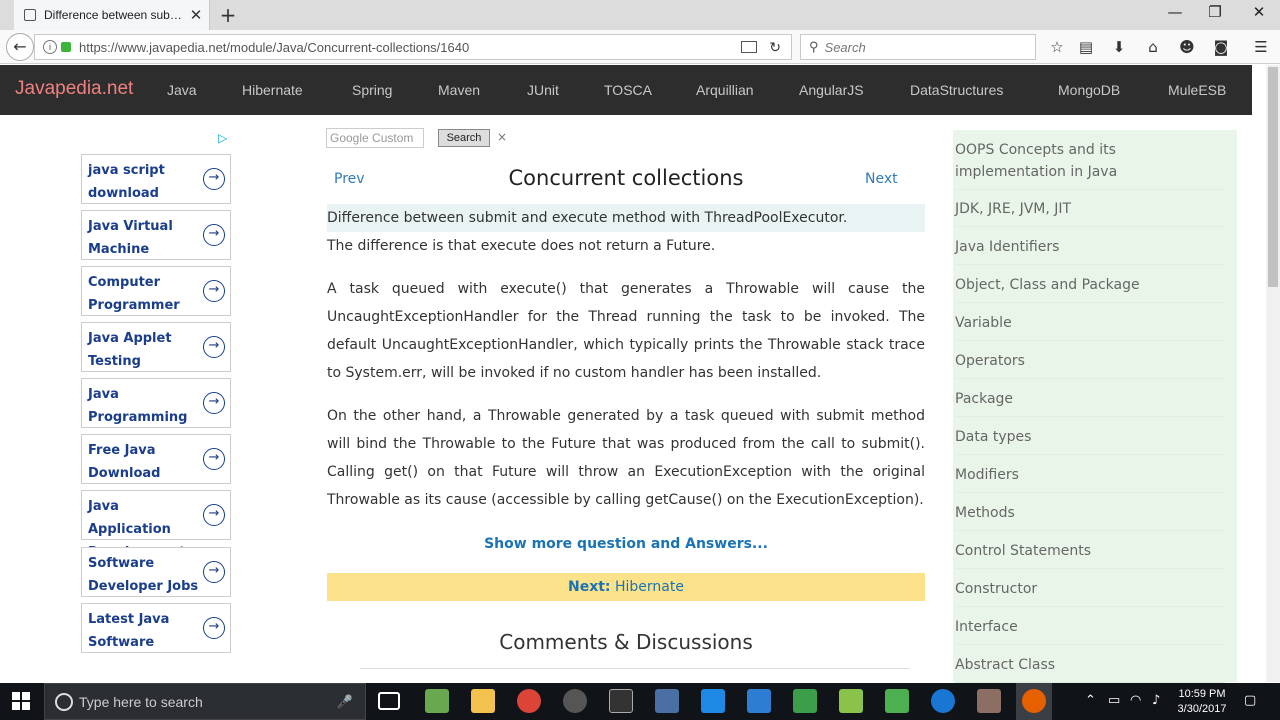 This screenshot has height=720, width=1280. I want to click on reload-icon: ↻, so click(775, 47).